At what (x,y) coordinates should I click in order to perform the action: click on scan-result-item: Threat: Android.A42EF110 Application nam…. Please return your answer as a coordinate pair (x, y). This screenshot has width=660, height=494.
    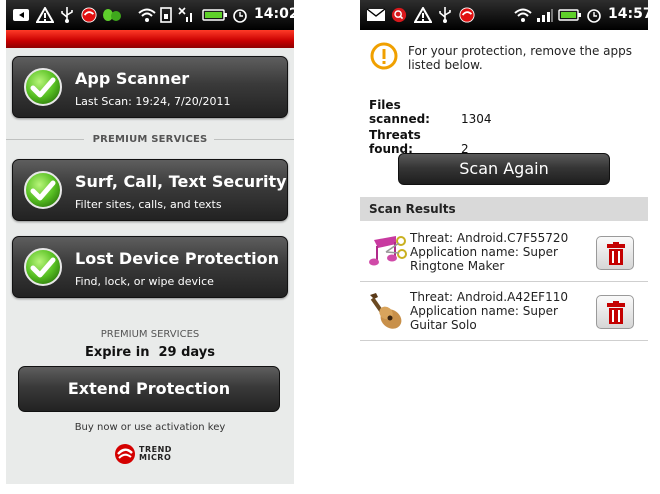
    Looking at the image, I should click on (504, 312).